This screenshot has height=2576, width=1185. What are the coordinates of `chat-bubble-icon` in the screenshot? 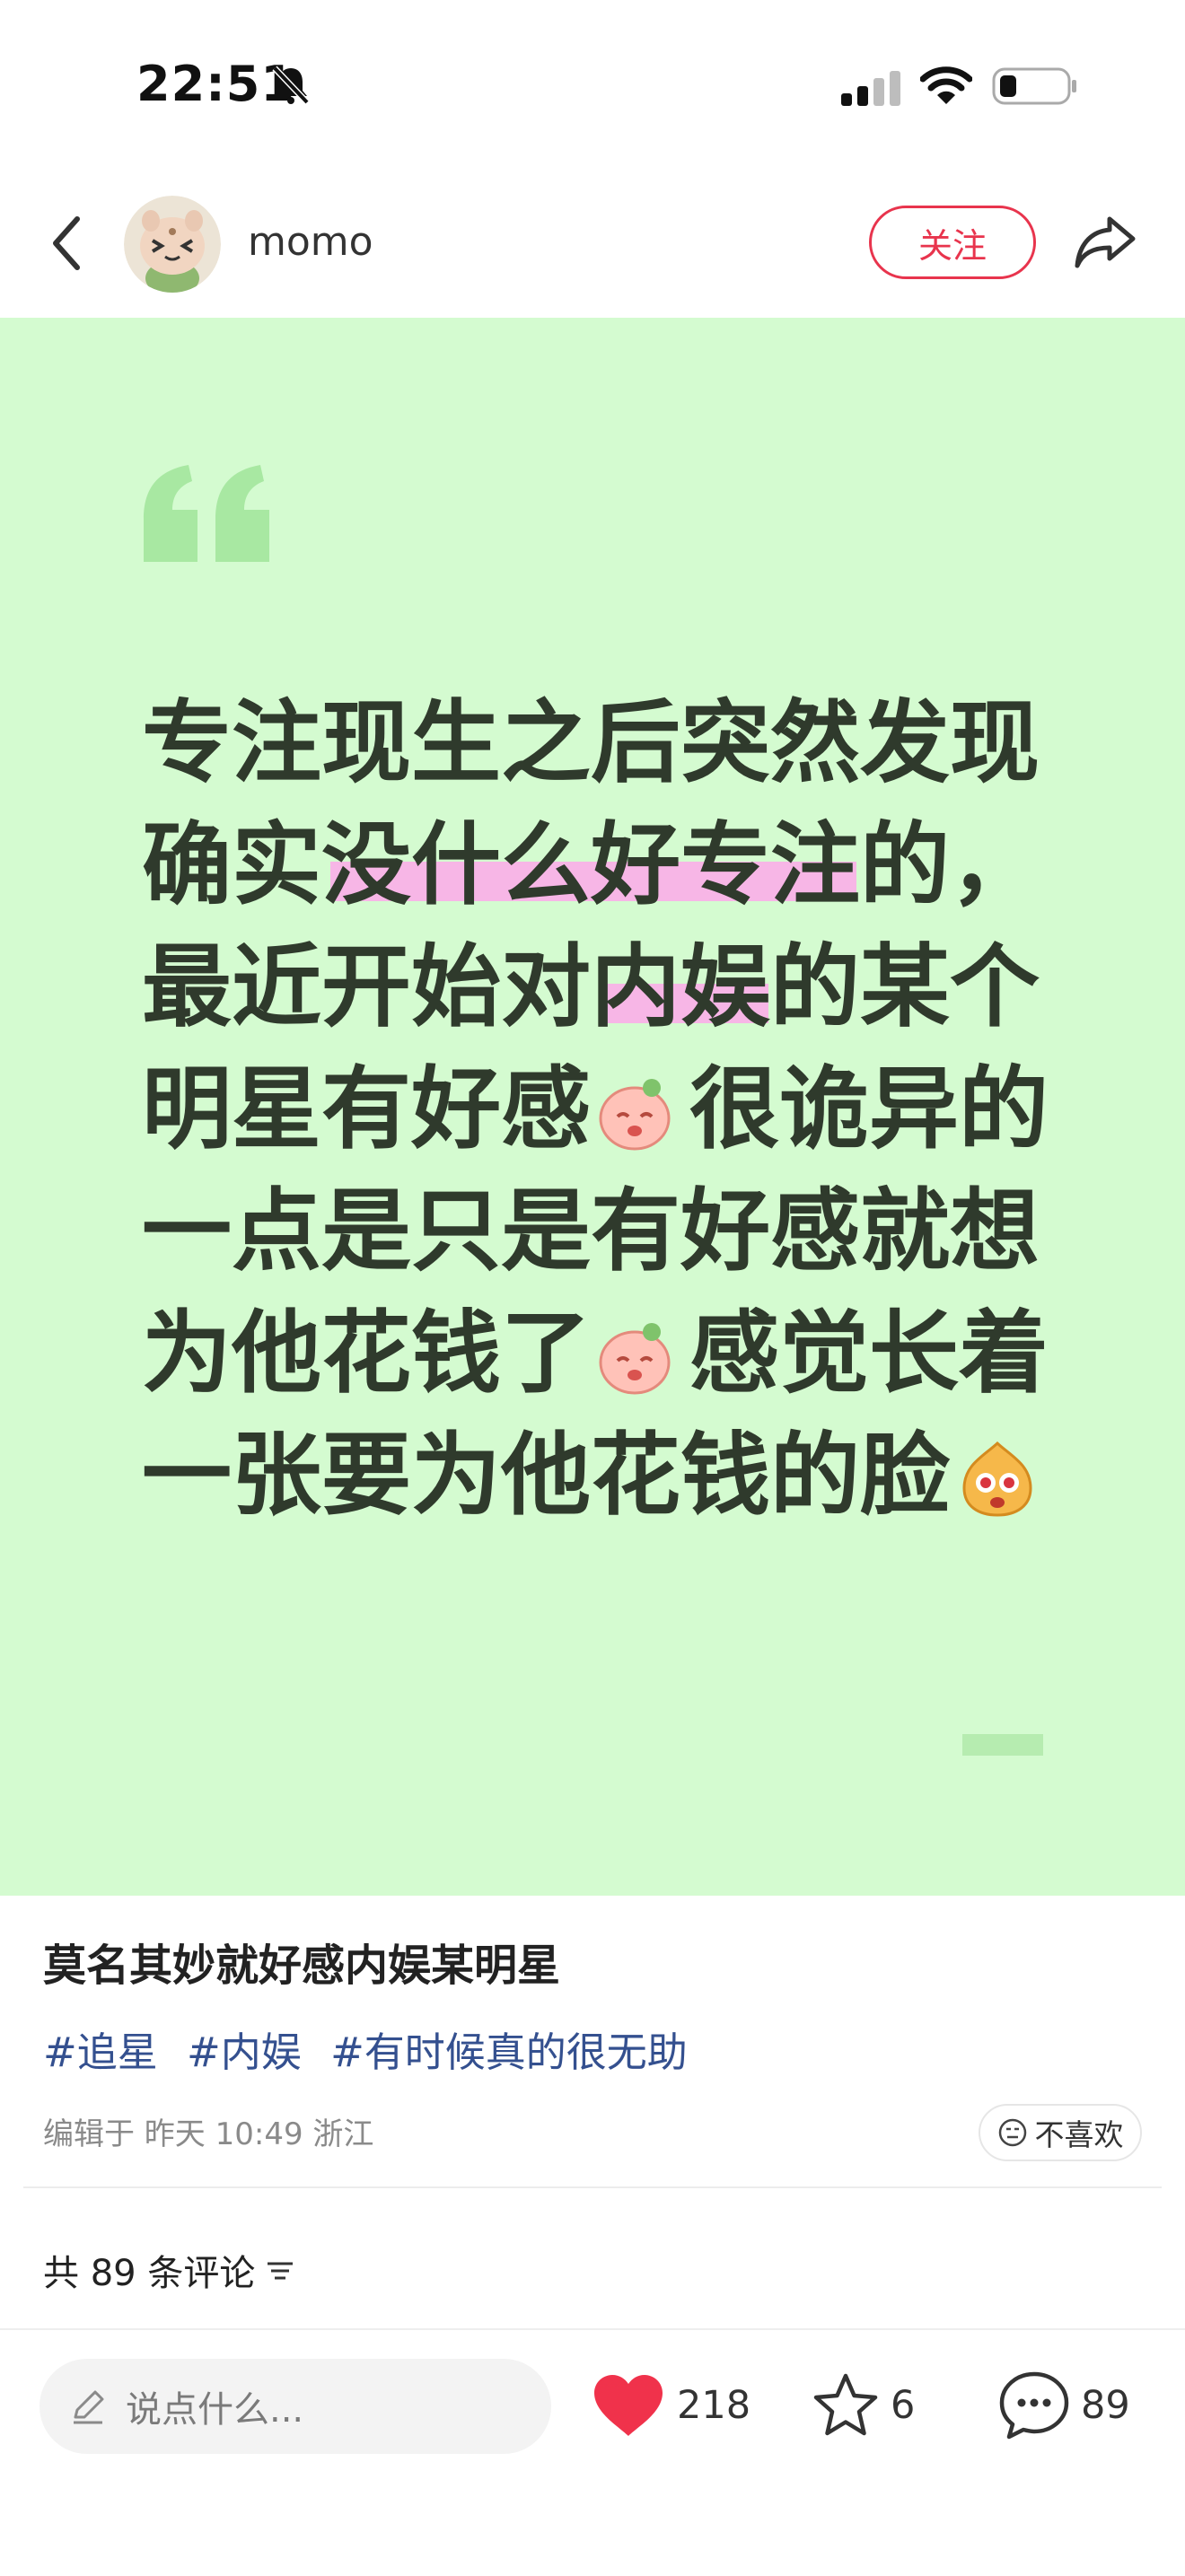 It's located at (1034, 2405).